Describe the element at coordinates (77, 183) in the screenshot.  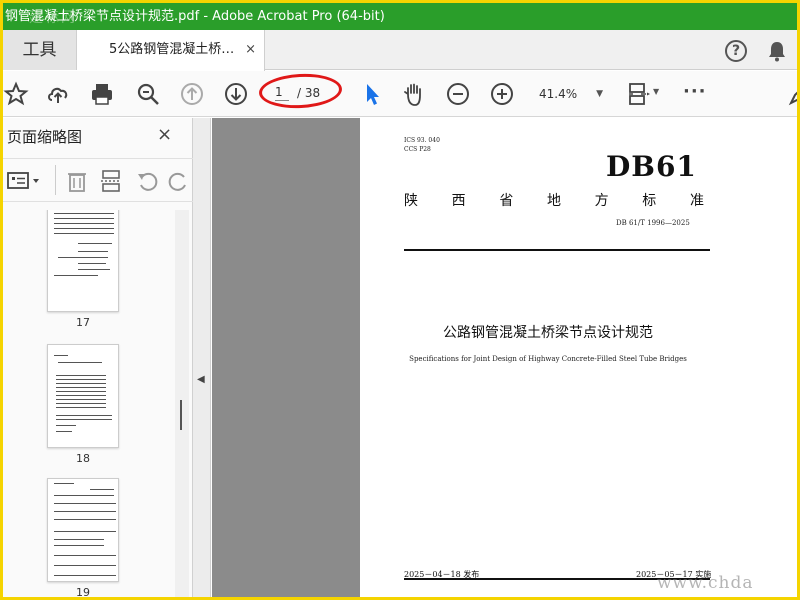
I see `trash-icon` at that location.